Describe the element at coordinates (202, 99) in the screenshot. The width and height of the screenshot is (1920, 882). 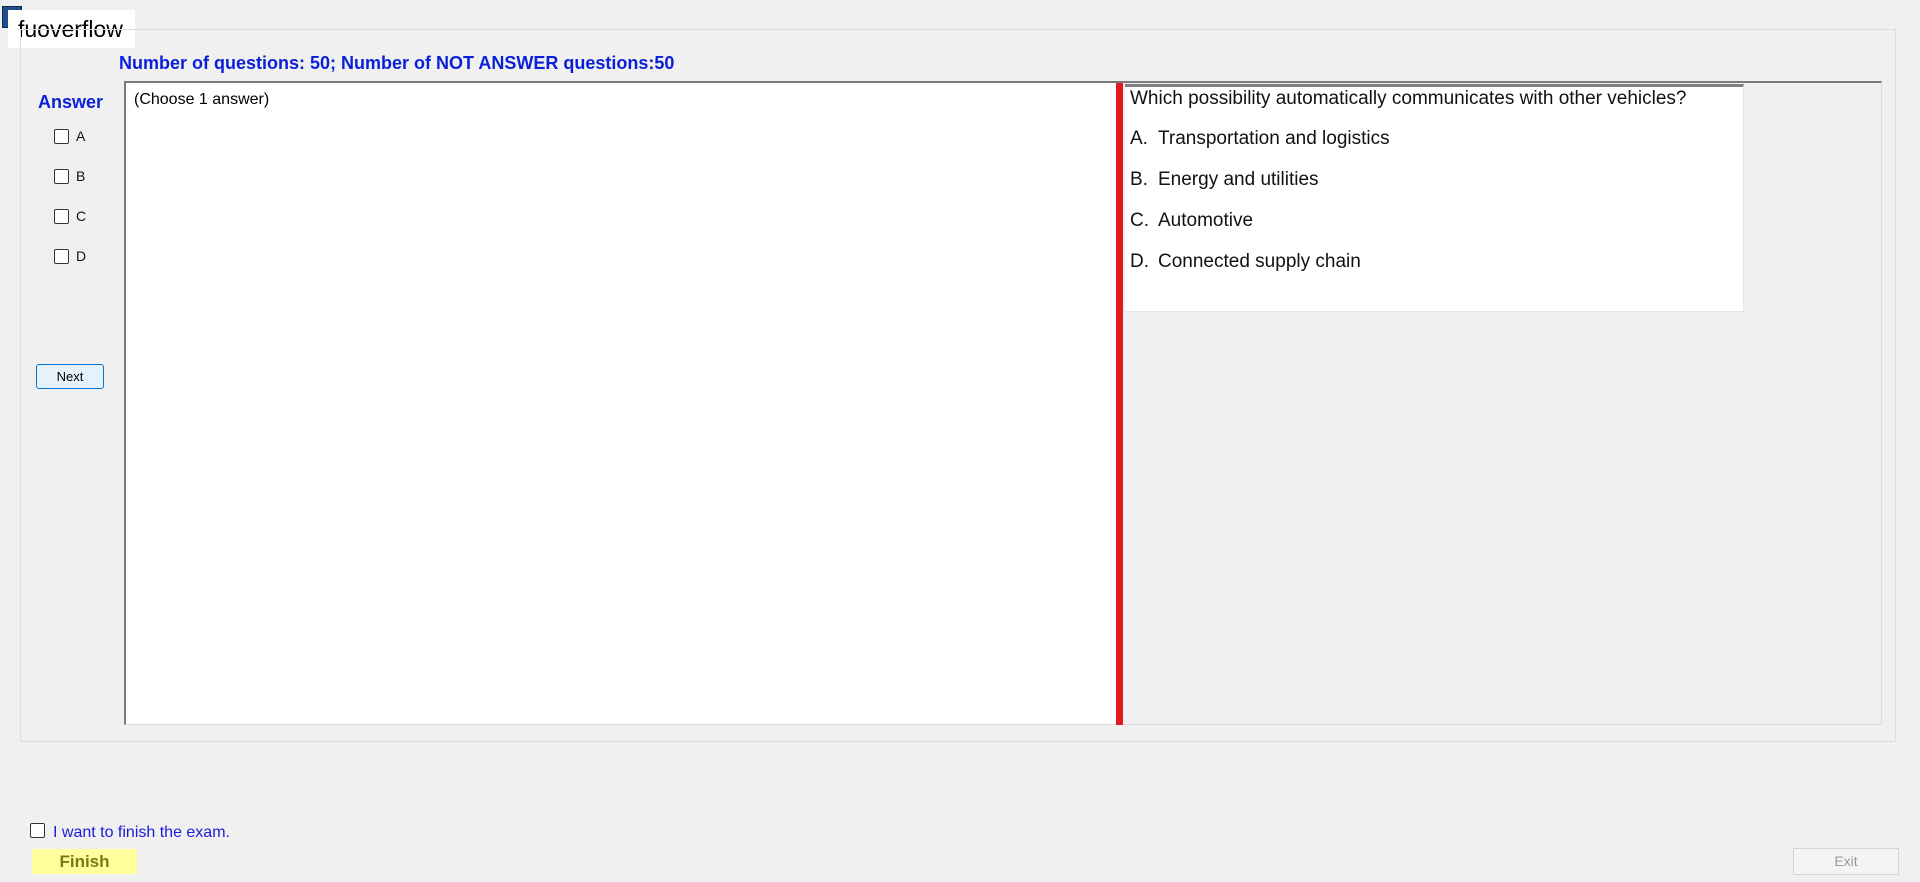
I see `choose-hint: (Choose 1 answer)` at that location.